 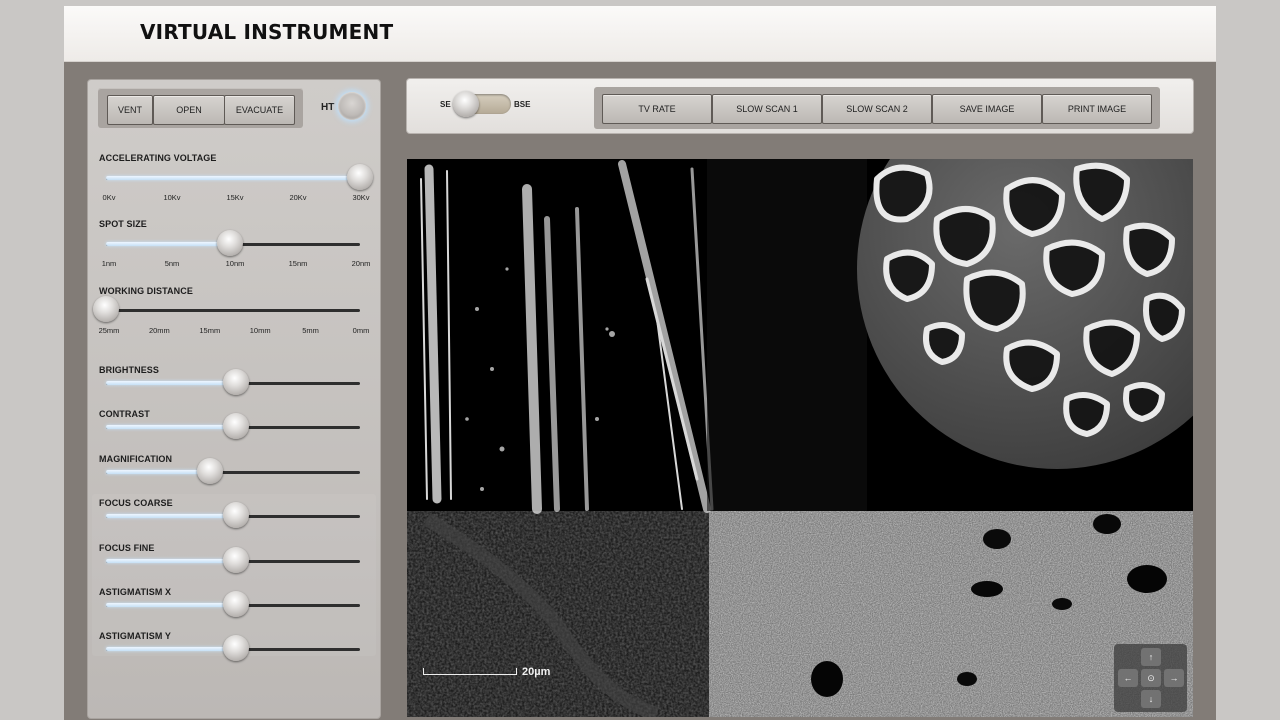 I want to click on tick-label: 20Kv, so click(x=298, y=197).